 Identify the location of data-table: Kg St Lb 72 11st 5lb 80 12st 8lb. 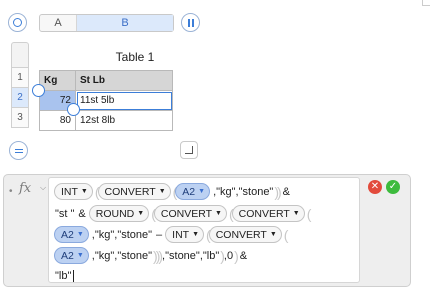
(106, 100).